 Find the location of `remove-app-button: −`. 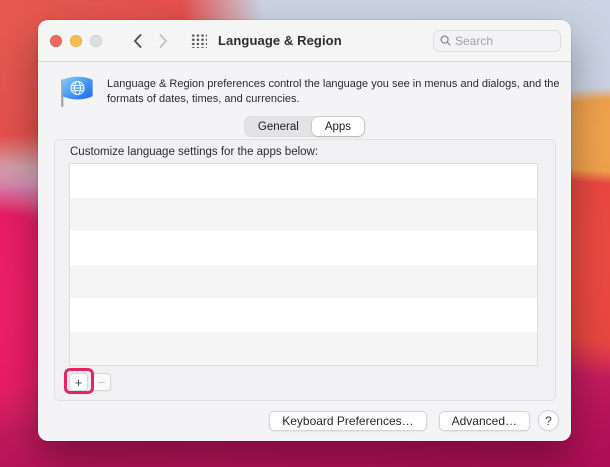

remove-app-button: − is located at coordinates (101, 382).